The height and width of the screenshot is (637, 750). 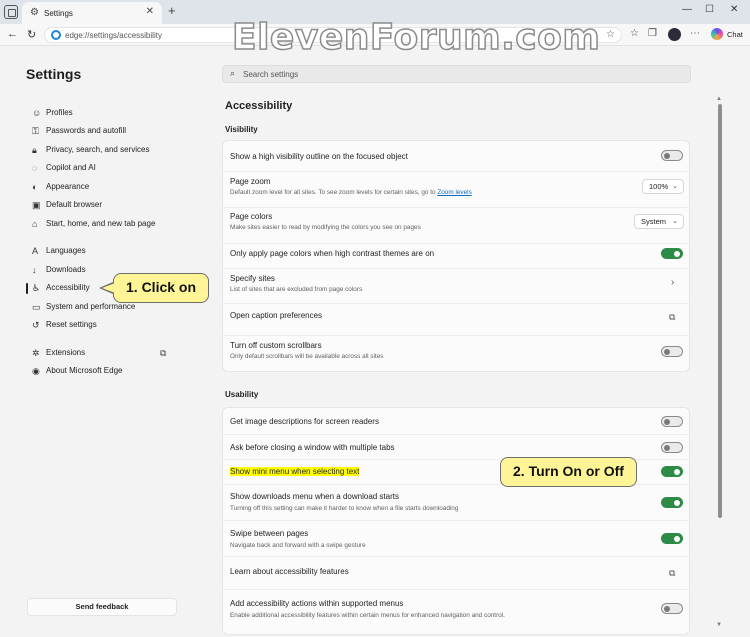 I want to click on sidebar-item-profiles: ☺ Profiles, so click(x=115, y=114).